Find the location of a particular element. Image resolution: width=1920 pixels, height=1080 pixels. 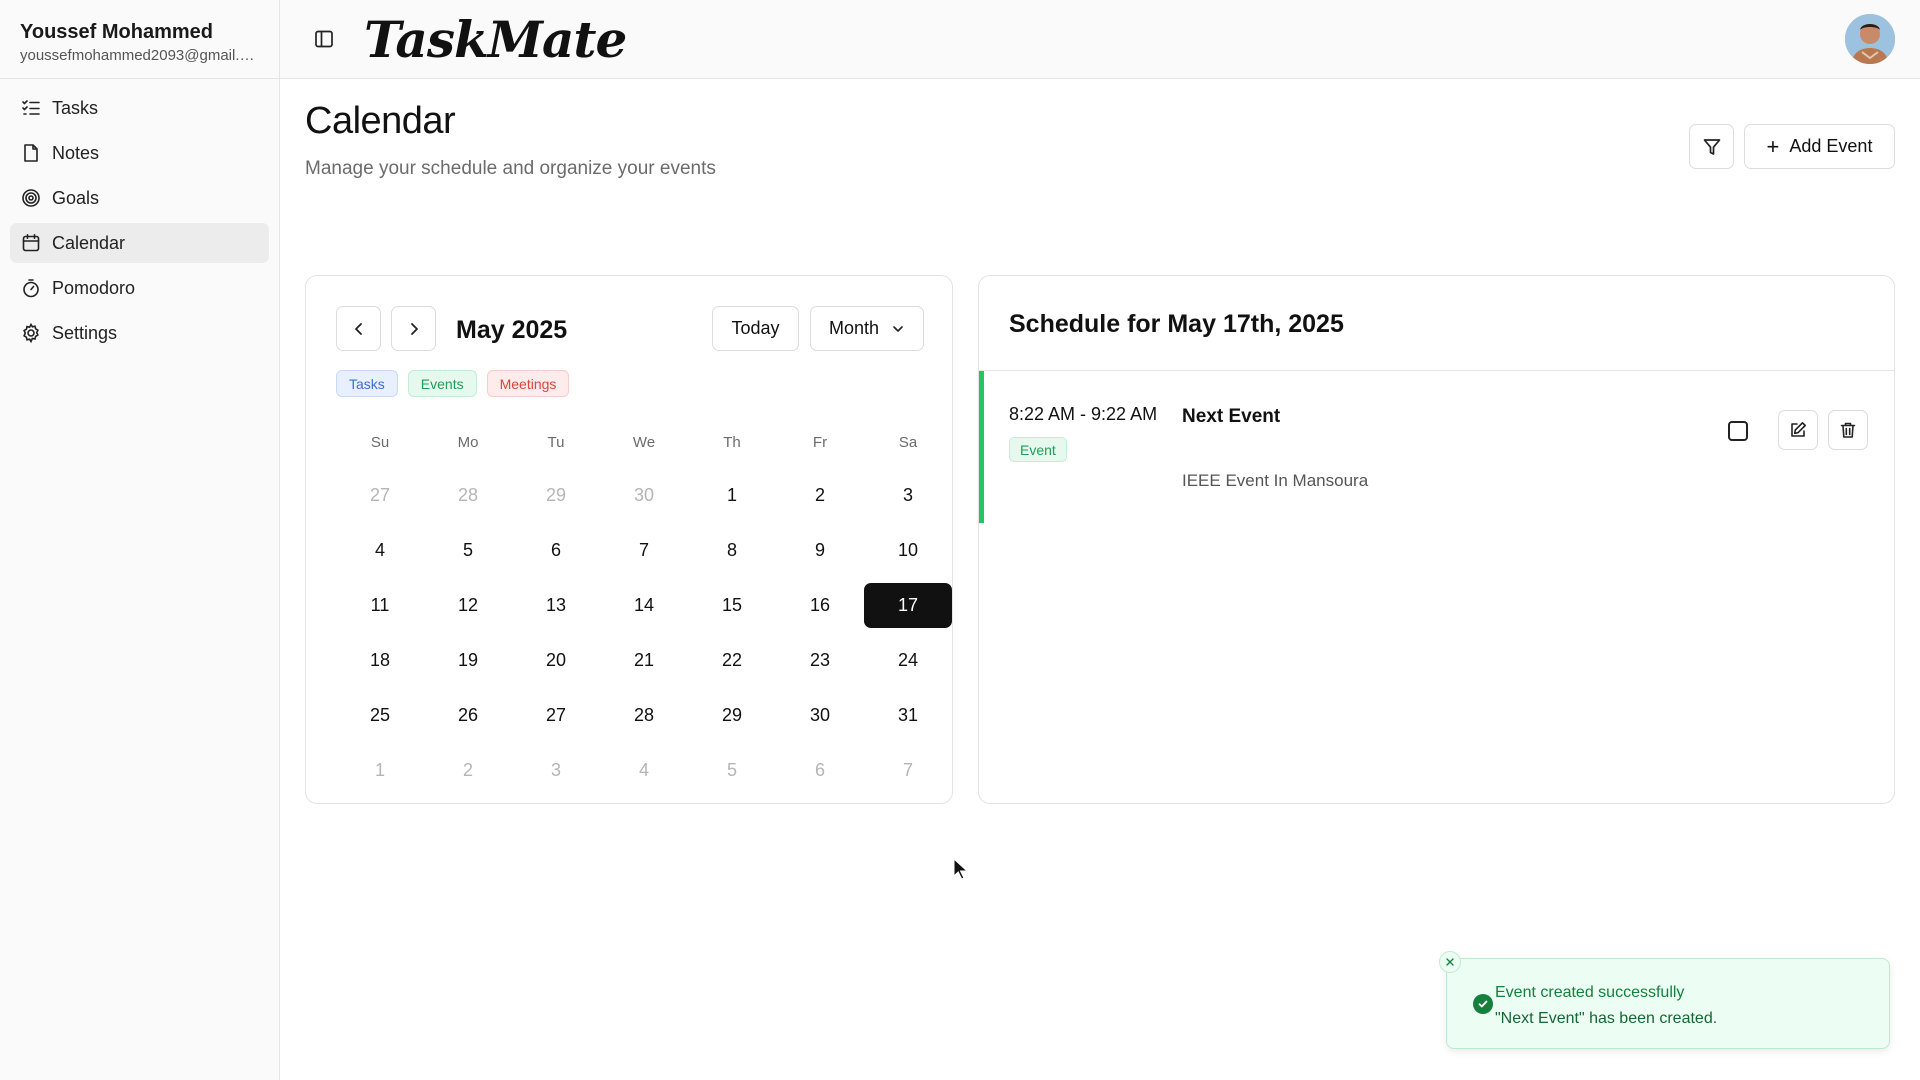

next-month-button is located at coordinates (413, 328).